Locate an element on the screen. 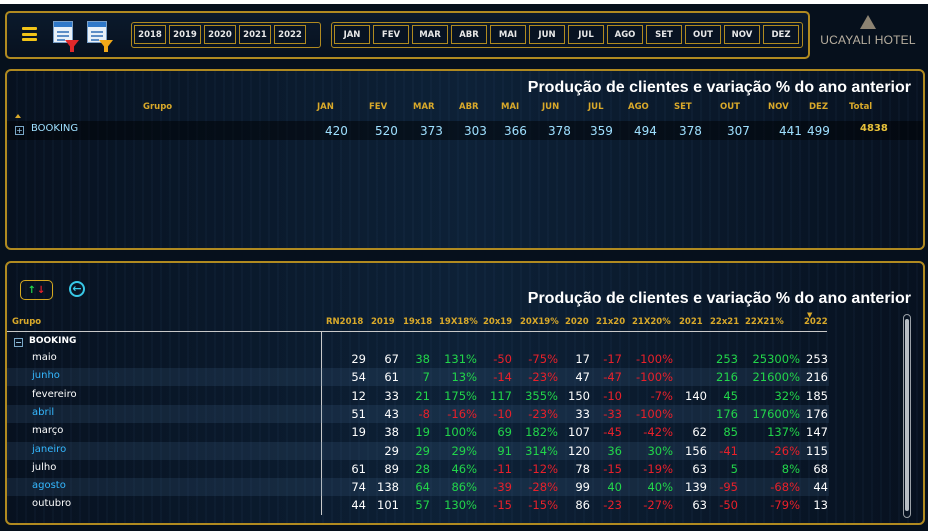 The height and width of the screenshot is (531, 928). back-icon: ← is located at coordinates (77, 289).